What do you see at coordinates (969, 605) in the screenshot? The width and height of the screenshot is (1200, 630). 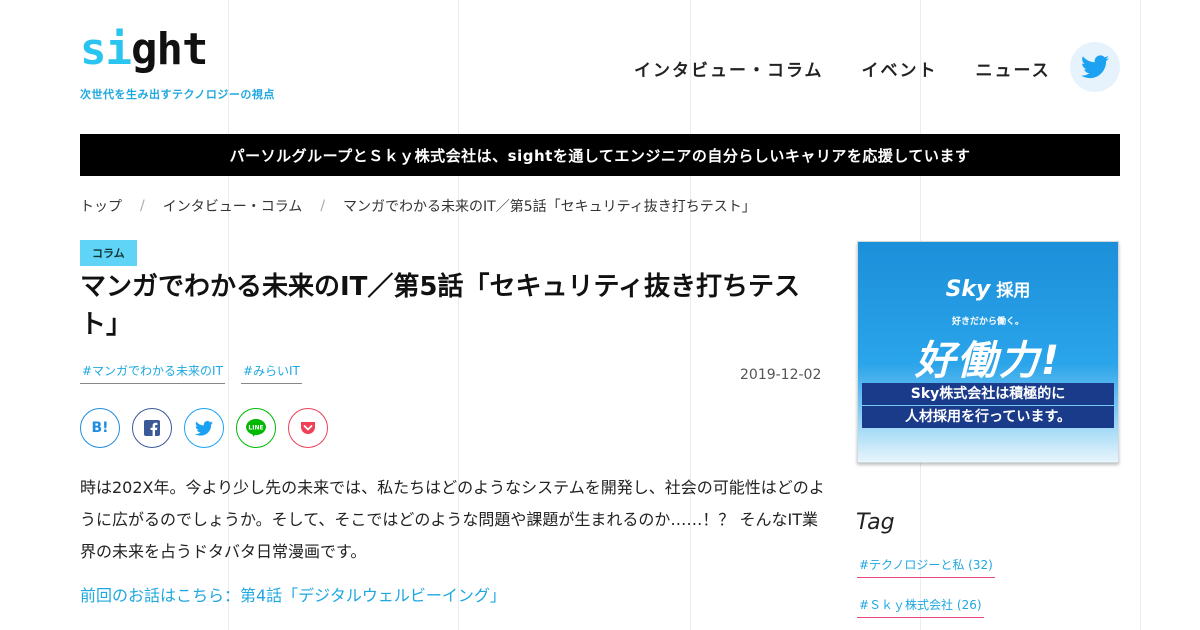 I see `sidebar-tag-count: (26)` at bounding box center [969, 605].